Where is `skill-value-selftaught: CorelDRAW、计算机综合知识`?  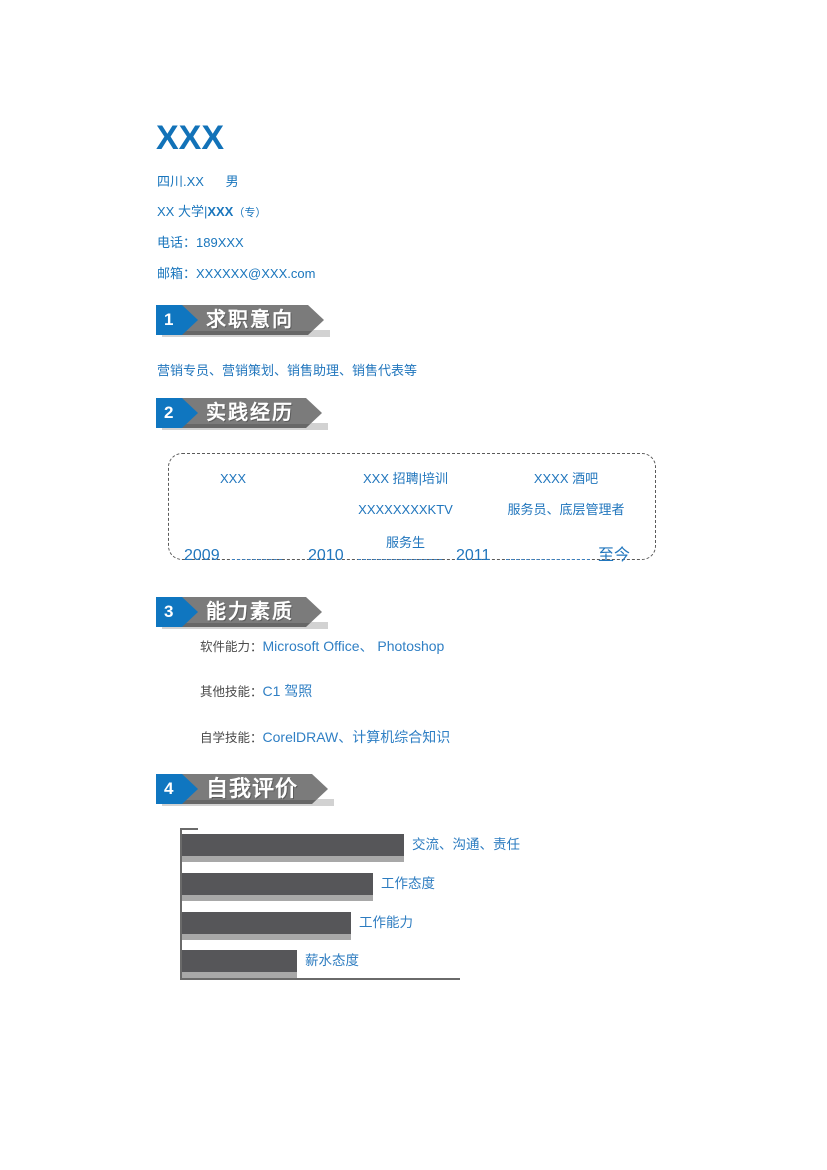 skill-value-selftaught: CorelDRAW、计算机综合知识 is located at coordinates (356, 737).